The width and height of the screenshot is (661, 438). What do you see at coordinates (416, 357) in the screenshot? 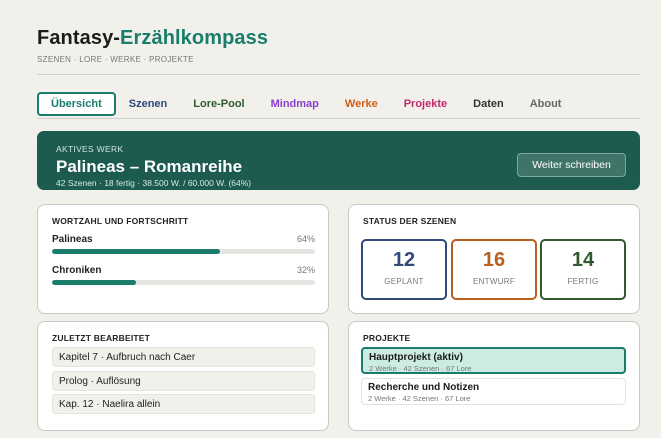
I see `project-name: Hauptprojekt (aktiv)` at bounding box center [416, 357].